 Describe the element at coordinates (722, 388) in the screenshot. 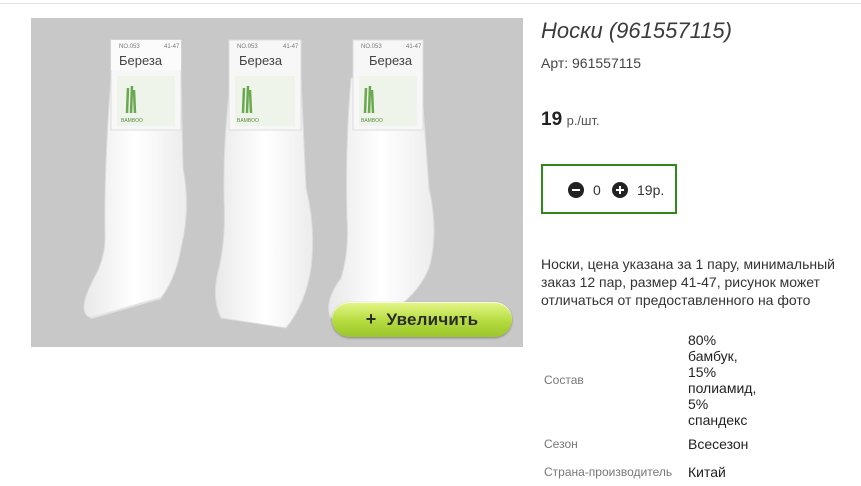

I see `composition-line: полиамид,` at that location.